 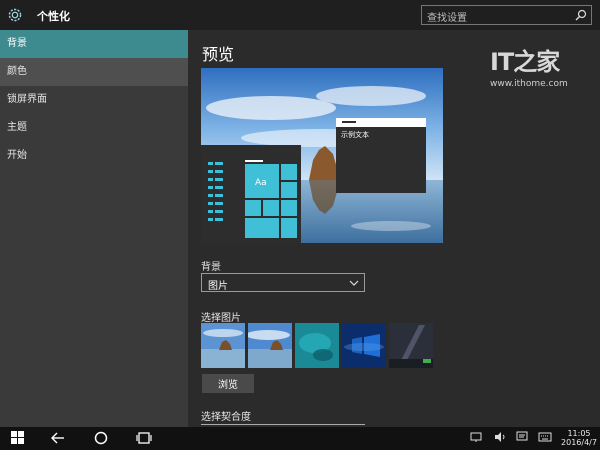 I want to click on sidebar-item-label: 背景, so click(x=17, y=43).